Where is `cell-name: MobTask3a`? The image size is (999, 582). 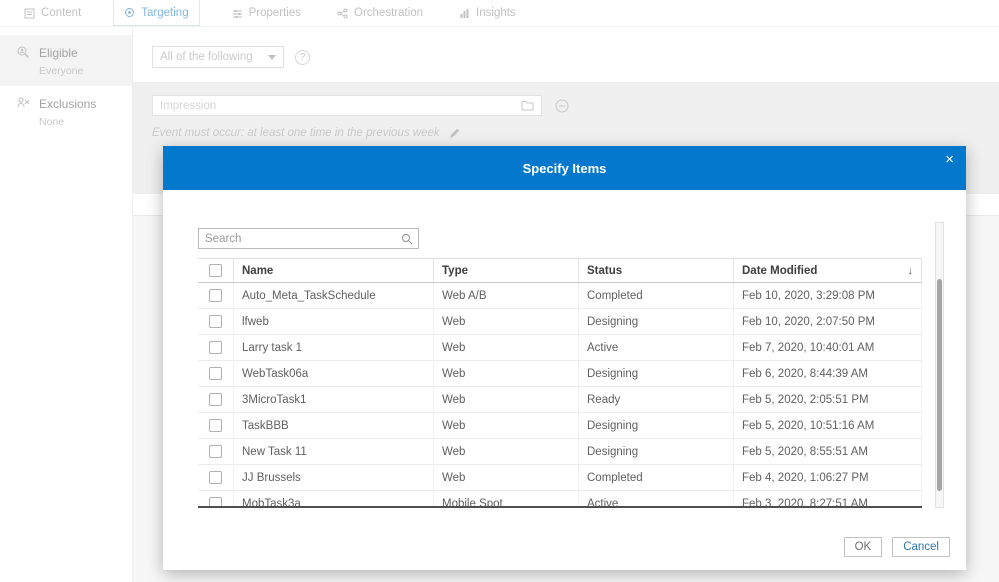
cell-name: MobTask3a is located at coordinates (334, 498).